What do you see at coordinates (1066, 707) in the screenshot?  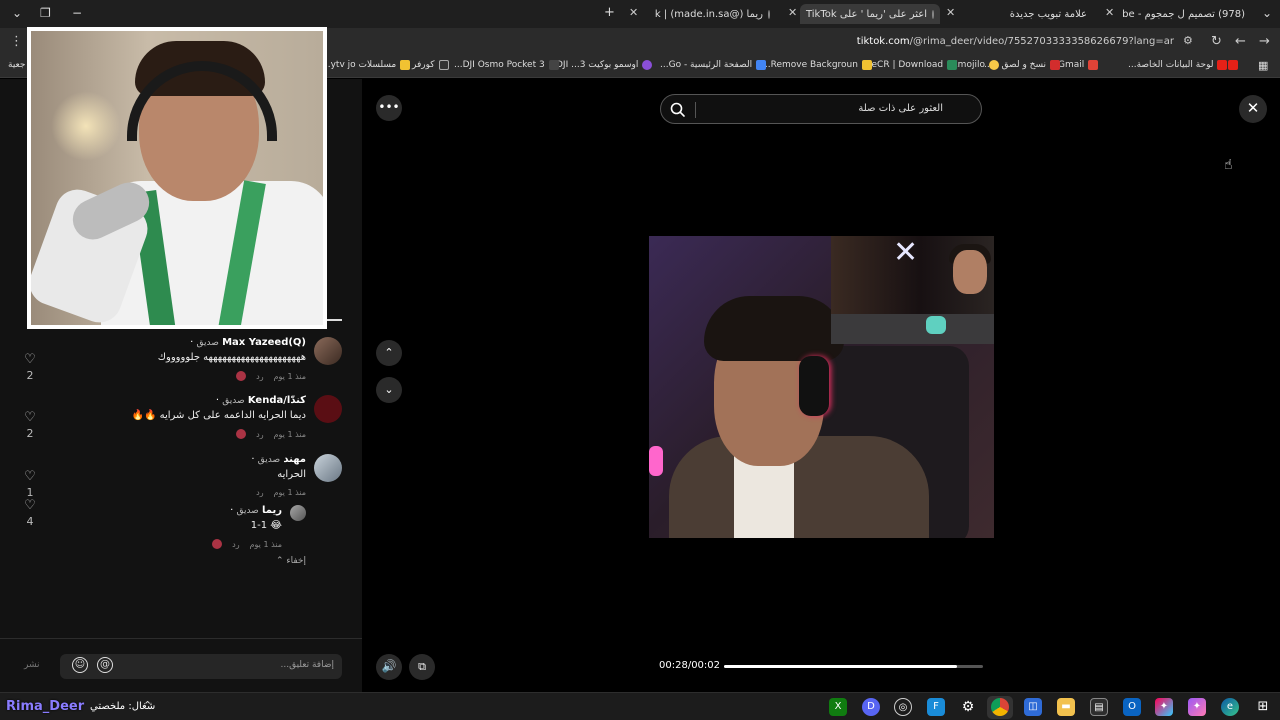 I see `file-explorer-icon: ▬` at bounding box center [1066, 707].